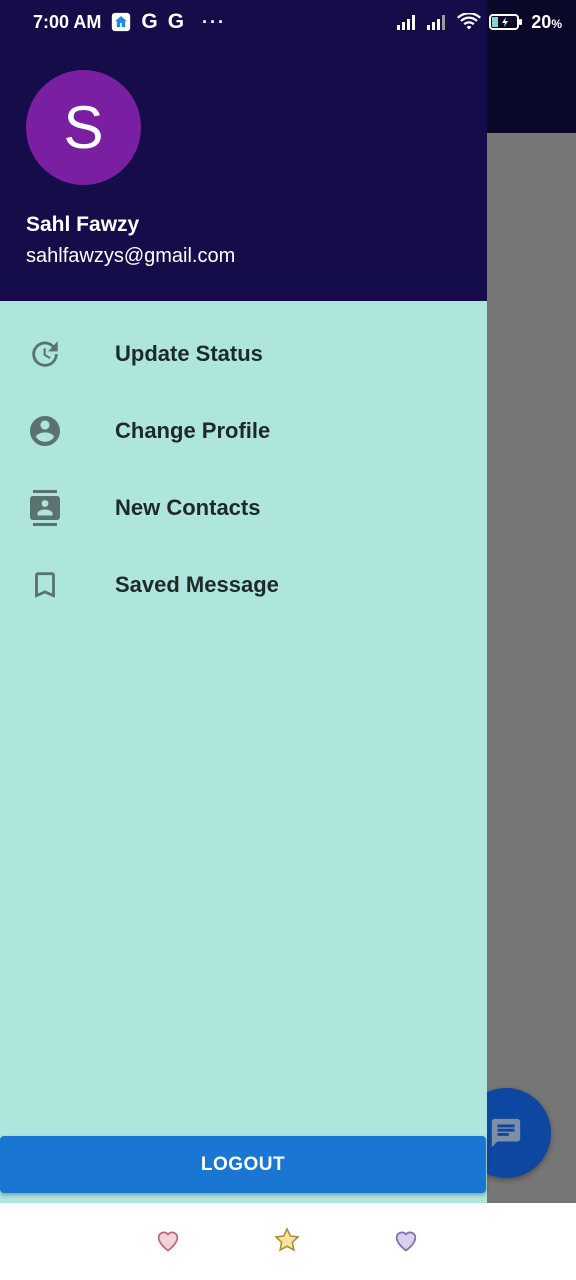 The image size is (576, 1280). What do you see at coordinates (45, 354) in the screenshot?
I see `update-icon` at bounding box center [45, 354].